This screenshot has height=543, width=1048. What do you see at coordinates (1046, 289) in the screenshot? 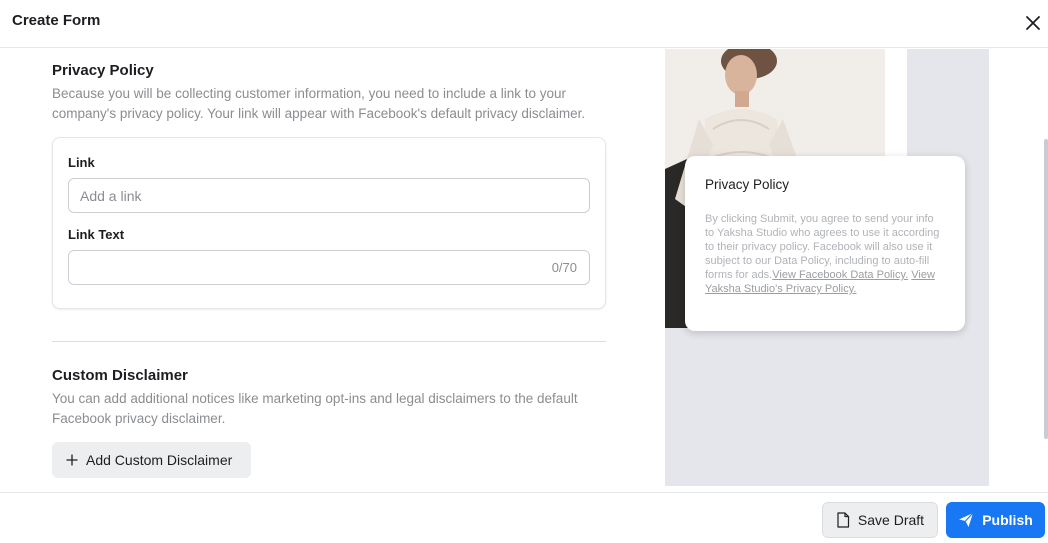
I see `preview-scrollbar` at bounding box center [1046, 289].